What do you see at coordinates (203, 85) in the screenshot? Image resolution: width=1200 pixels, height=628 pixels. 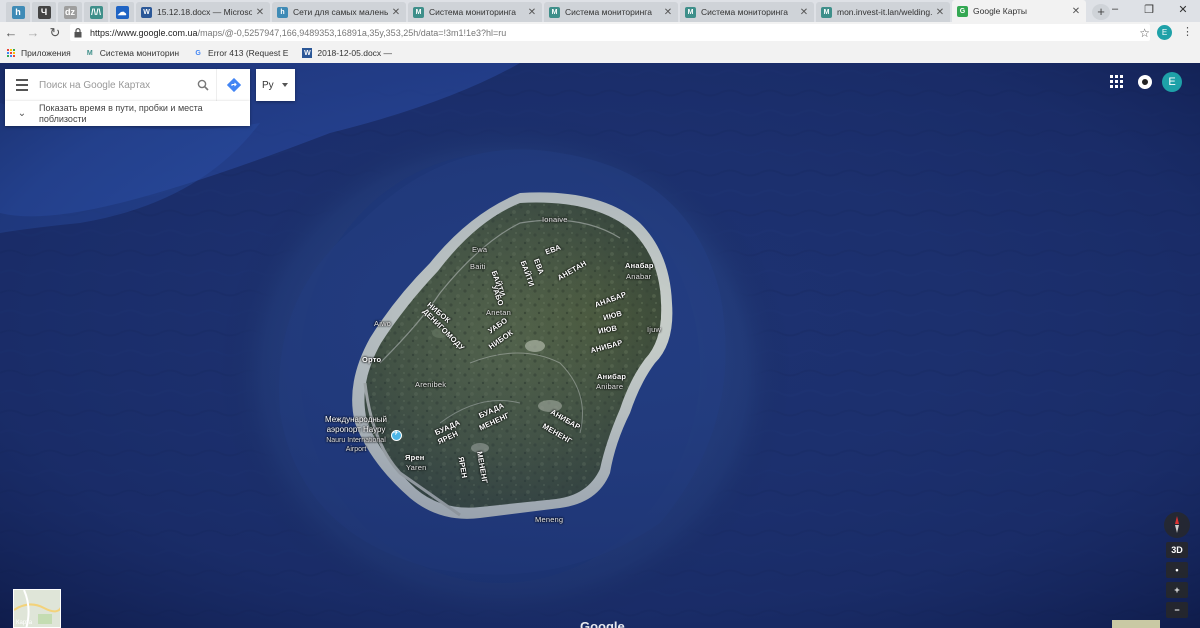 I see `search-icon` at bounding box center [203, 85].